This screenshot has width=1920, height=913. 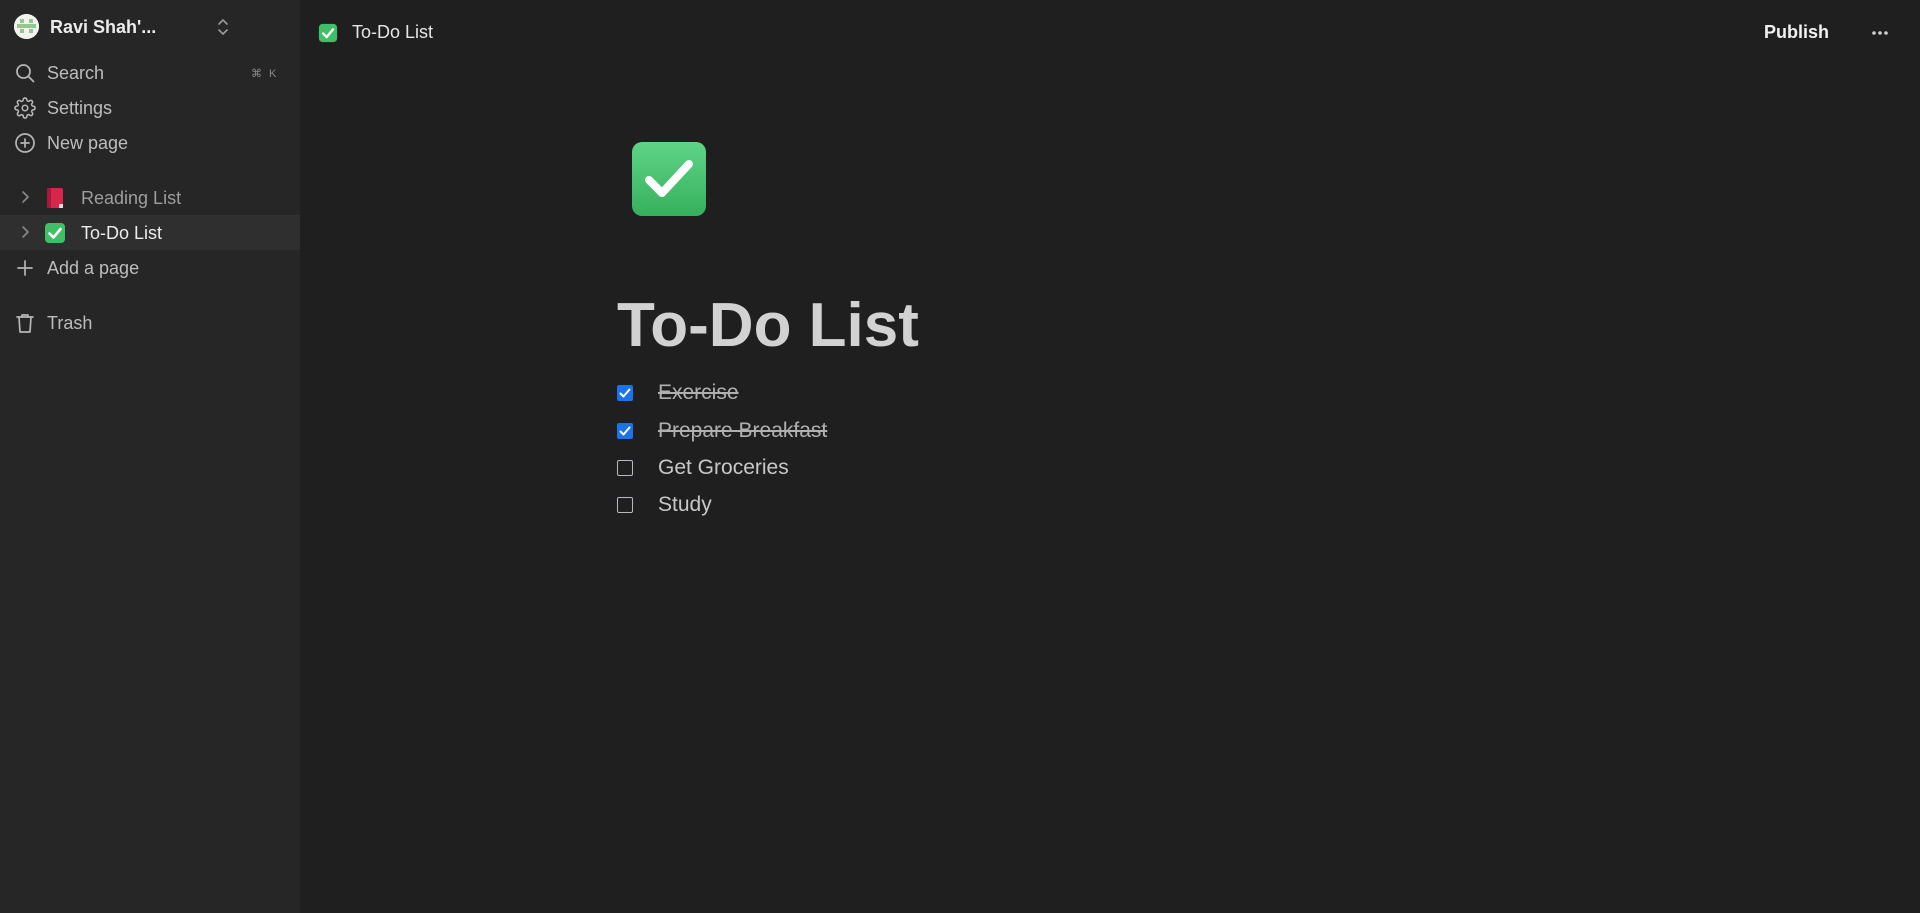 What do you see at coordinates (25, 323) in the screenshot?
I see `trash-icon` at bounding box center [25, 323].